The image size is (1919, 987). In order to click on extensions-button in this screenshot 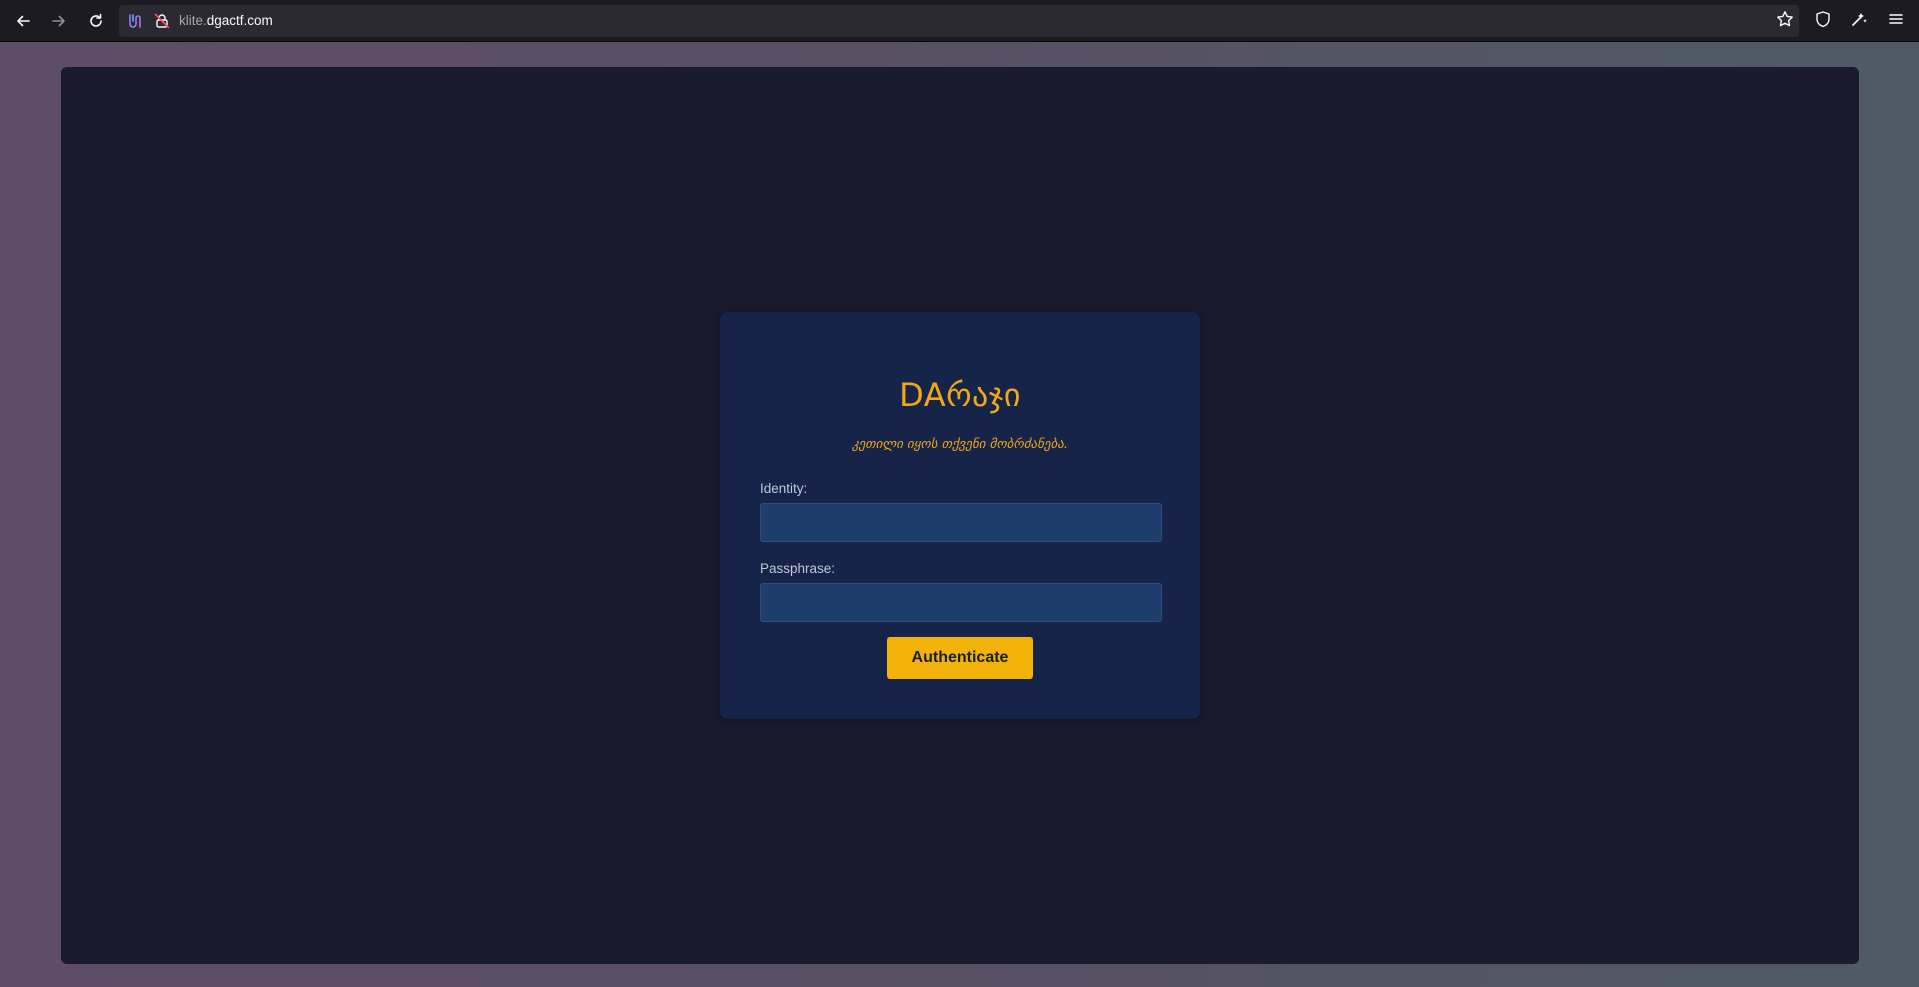, I will do `click(1859, 21)`.